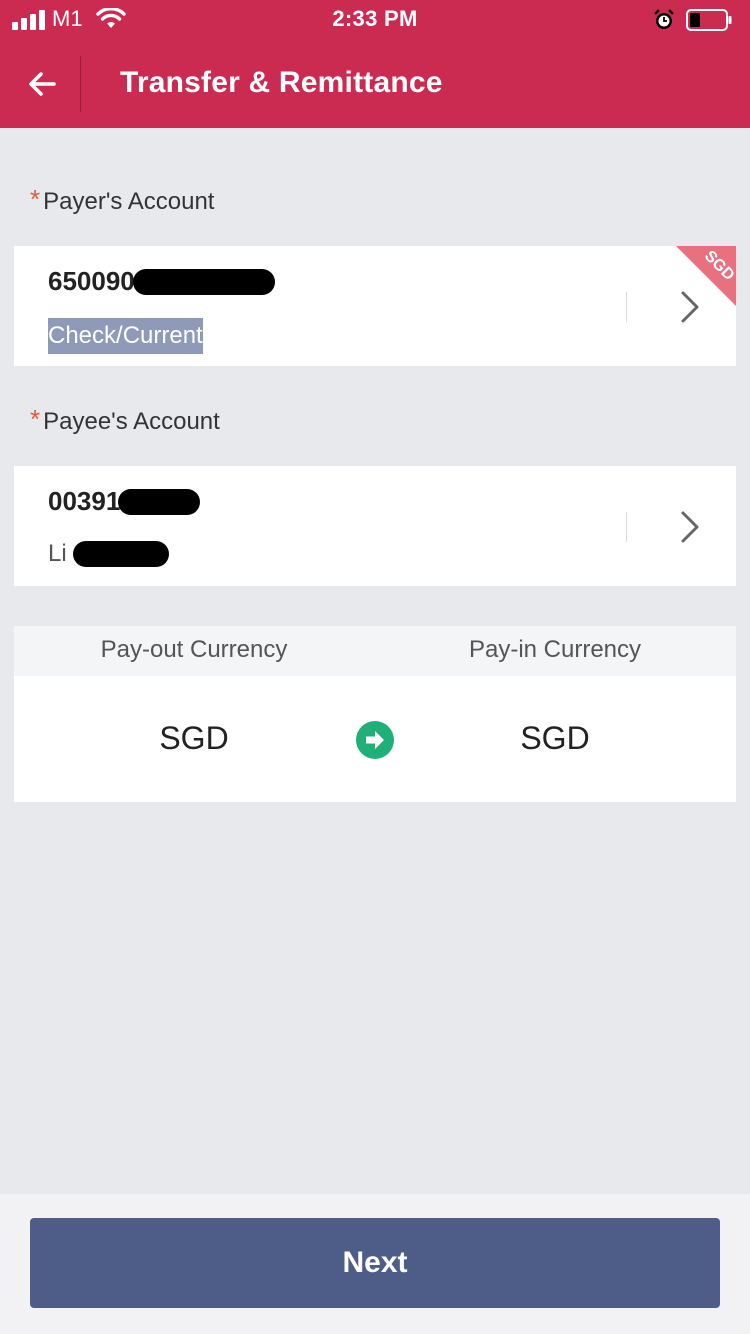  I want to click on payer-account-label: * Payer's Account, so click(122, 200).